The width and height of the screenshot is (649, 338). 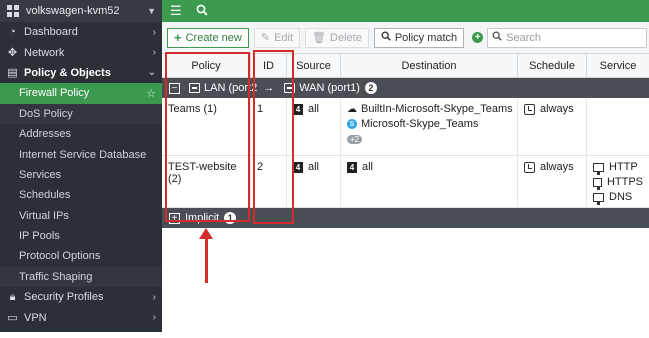 I want to click on lock-icon: 🔒︎, so click(x=12, y=296).